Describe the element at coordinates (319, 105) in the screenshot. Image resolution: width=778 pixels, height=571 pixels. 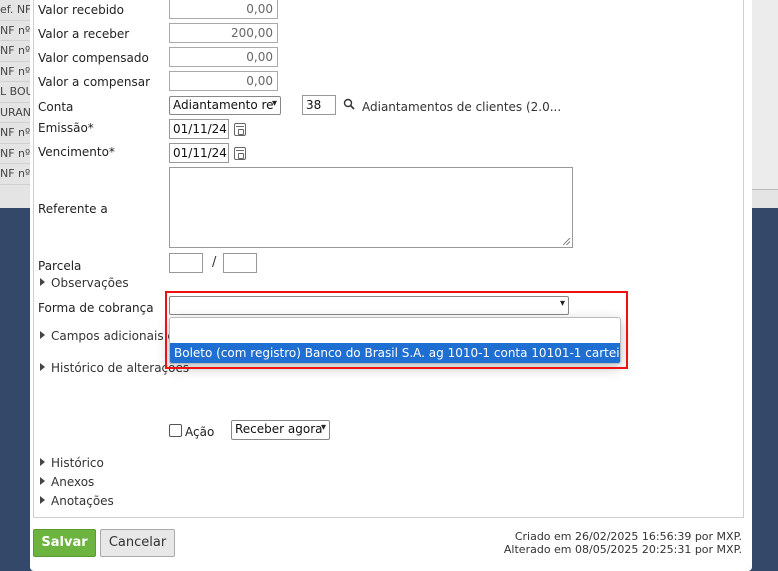
I see `conta-code-input: 38` at that location.